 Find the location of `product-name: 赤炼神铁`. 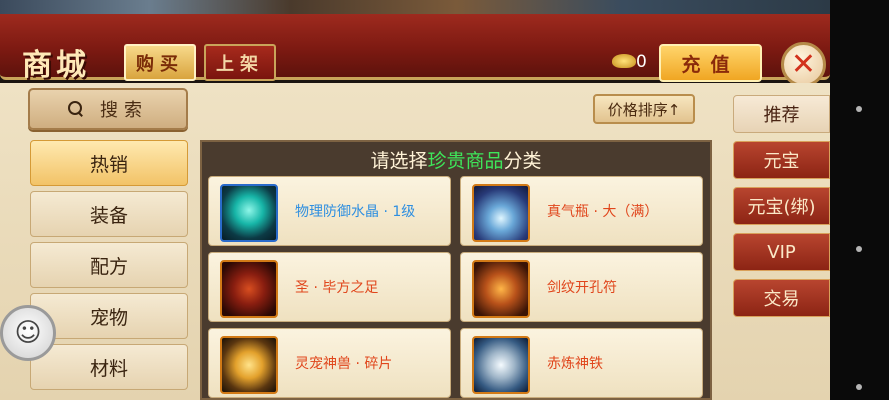

product-name: 赤炼神铁 is located at coordinates (575, 364).